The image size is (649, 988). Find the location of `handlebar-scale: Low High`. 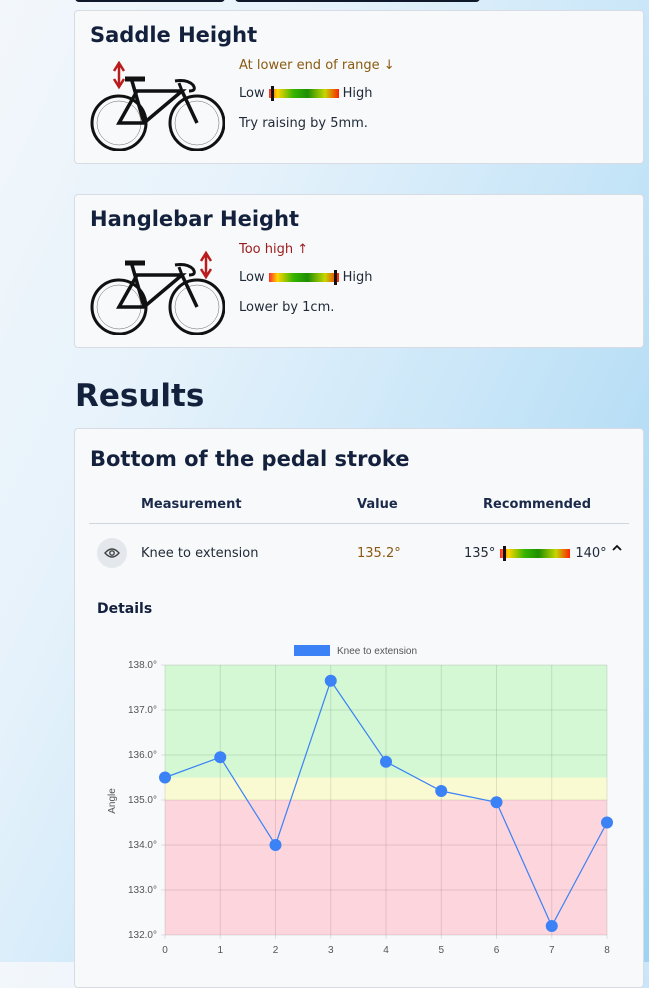

handlebar-scale: Low High is located at coordinates (306, 277).